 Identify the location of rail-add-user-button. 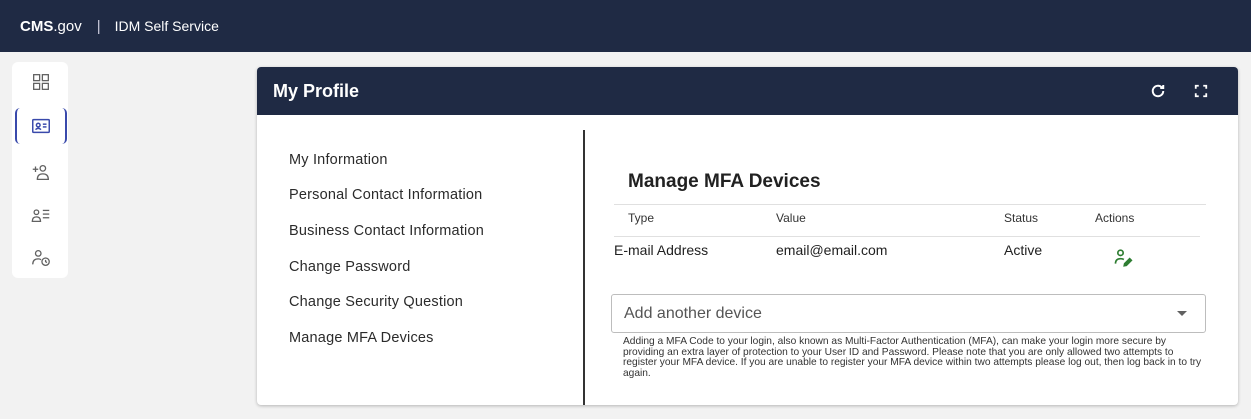
(41, 172).